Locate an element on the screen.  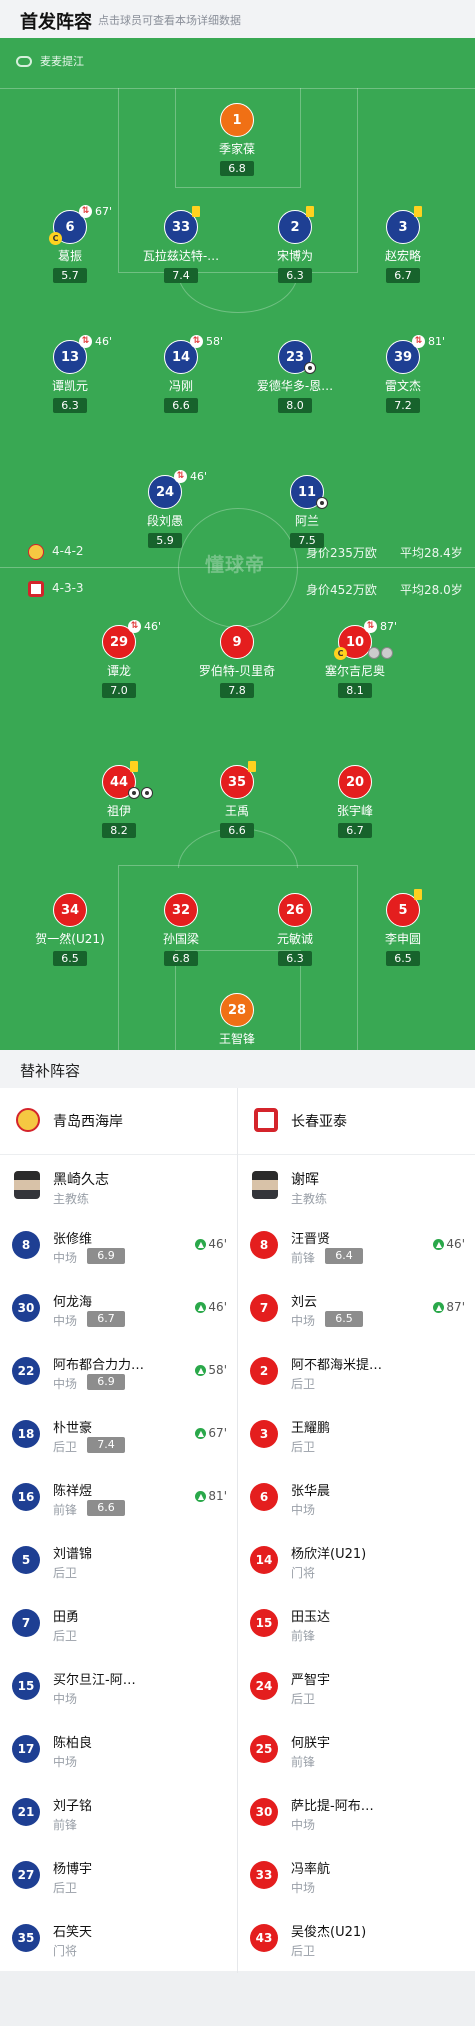
player-rating-value: 8.2 is located at coordinates (119, 830).